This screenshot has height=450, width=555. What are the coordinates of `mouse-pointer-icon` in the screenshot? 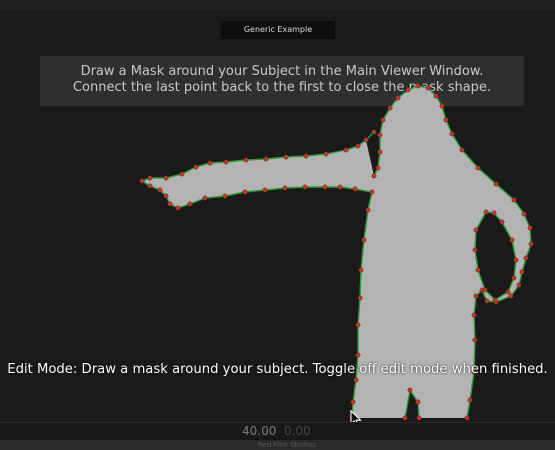 It's located at (356, 416).